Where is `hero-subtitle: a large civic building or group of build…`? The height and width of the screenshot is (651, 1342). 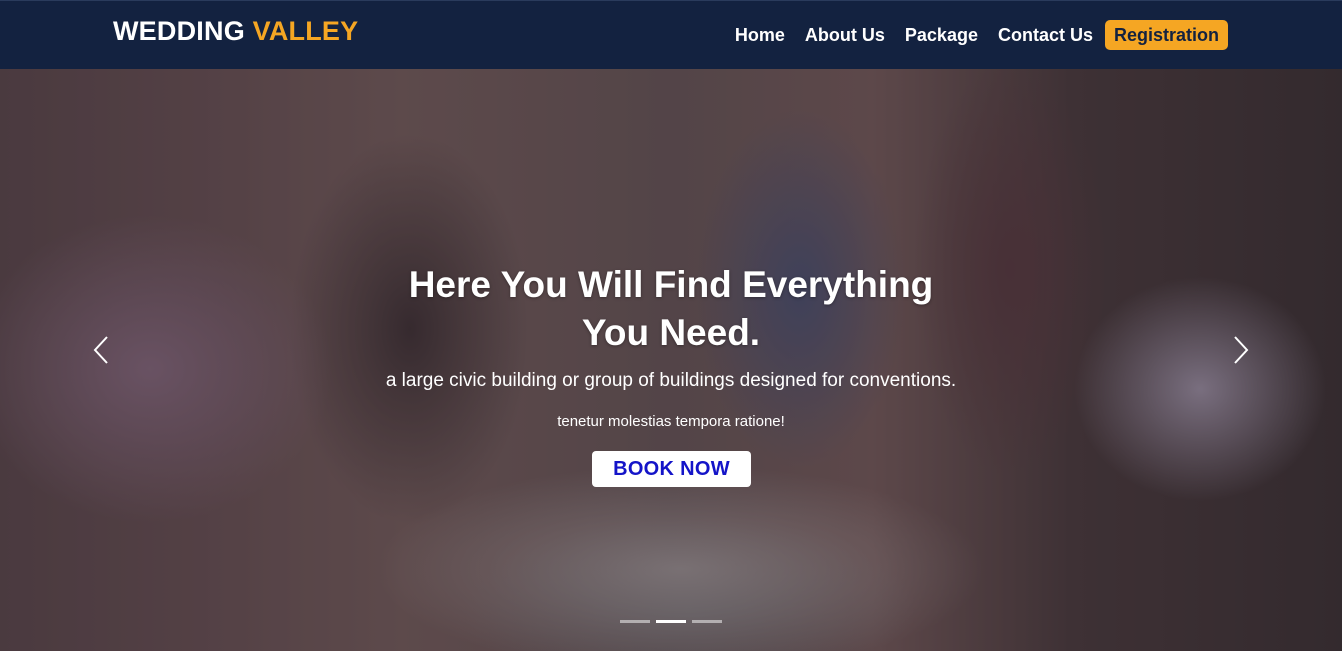
hero-subtitle: a large civic building or group of build… is located at coordinates (671, 380).